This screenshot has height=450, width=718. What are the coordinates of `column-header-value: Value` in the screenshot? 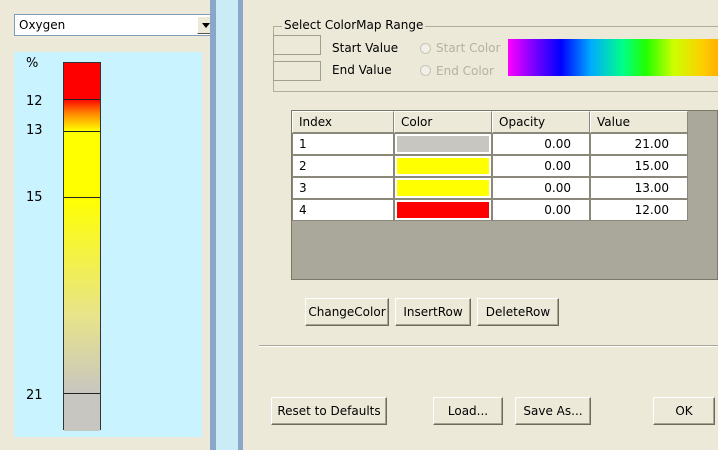 It's located at (639, 122).